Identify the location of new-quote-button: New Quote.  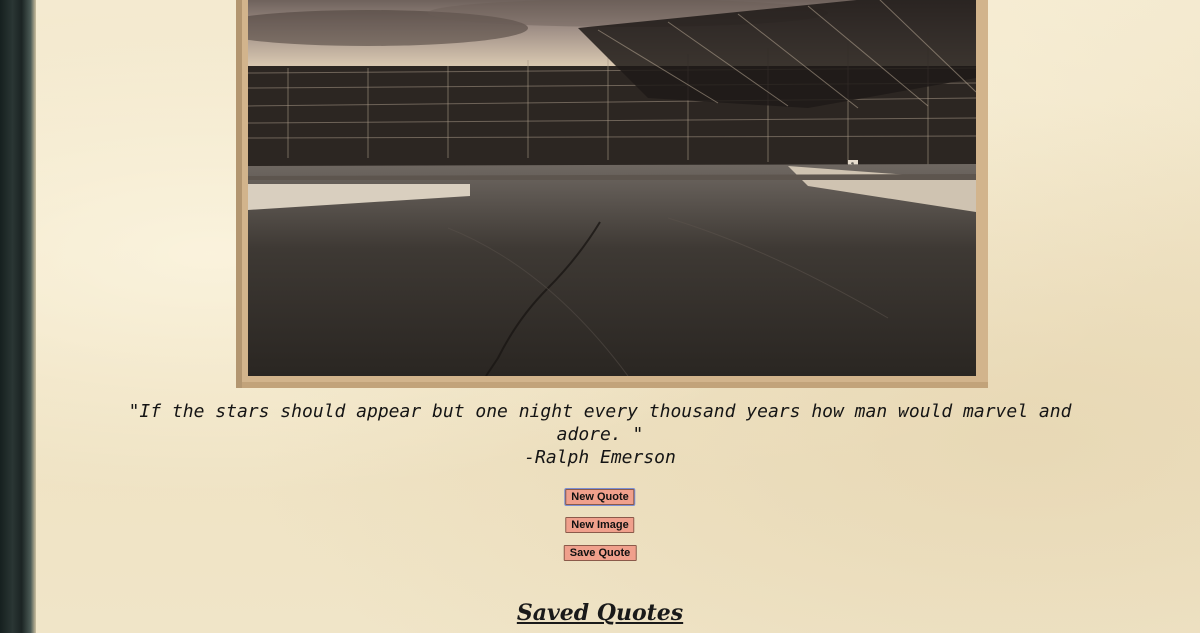
(600, 497).